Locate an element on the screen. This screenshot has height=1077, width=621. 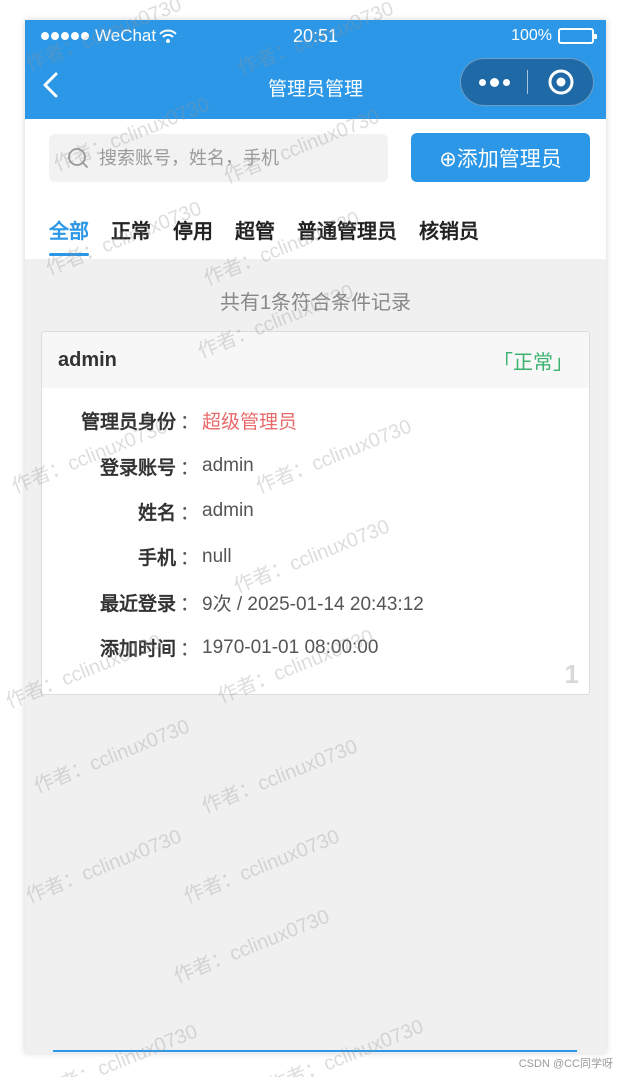
add-admin-button: ⊕添加管理员 is located at coordinates (500, 157).